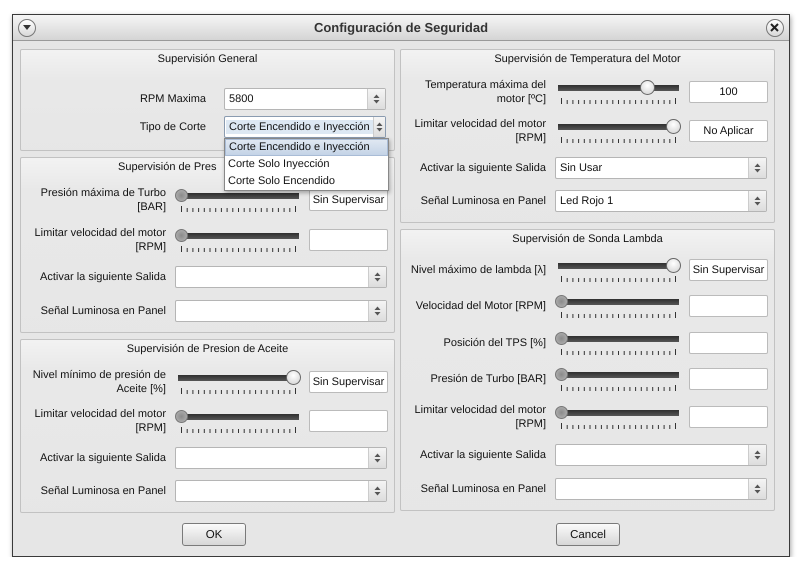  I want to click on dropdown-option: Corte Encendido e Inyección, so click(306, 147).